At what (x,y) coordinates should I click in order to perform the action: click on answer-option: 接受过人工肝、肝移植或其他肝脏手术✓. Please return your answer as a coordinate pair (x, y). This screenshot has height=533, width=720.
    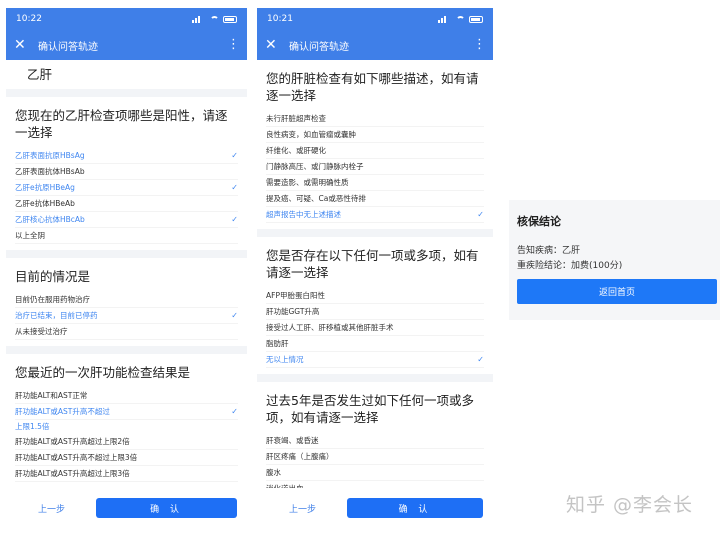
    Looking at the image, I should click on (375, 328).